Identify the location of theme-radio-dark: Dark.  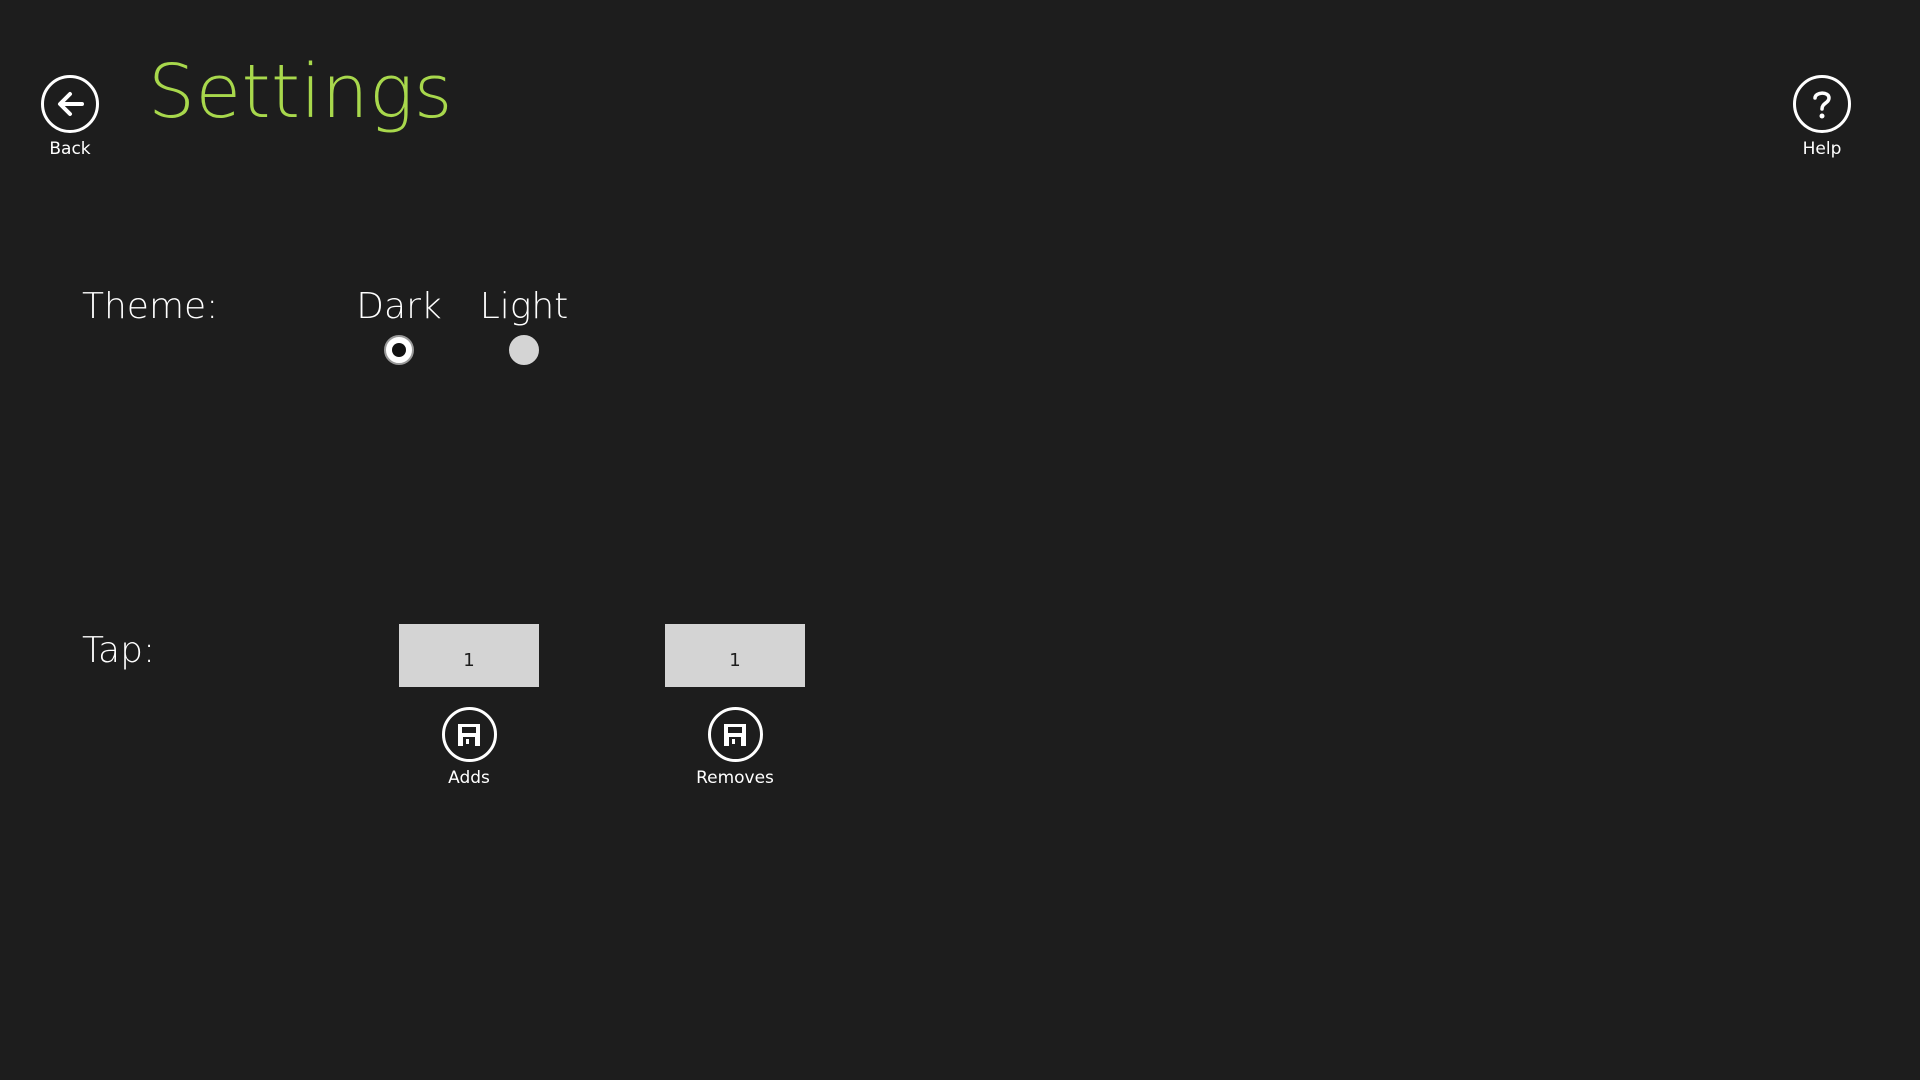
(399, 325).